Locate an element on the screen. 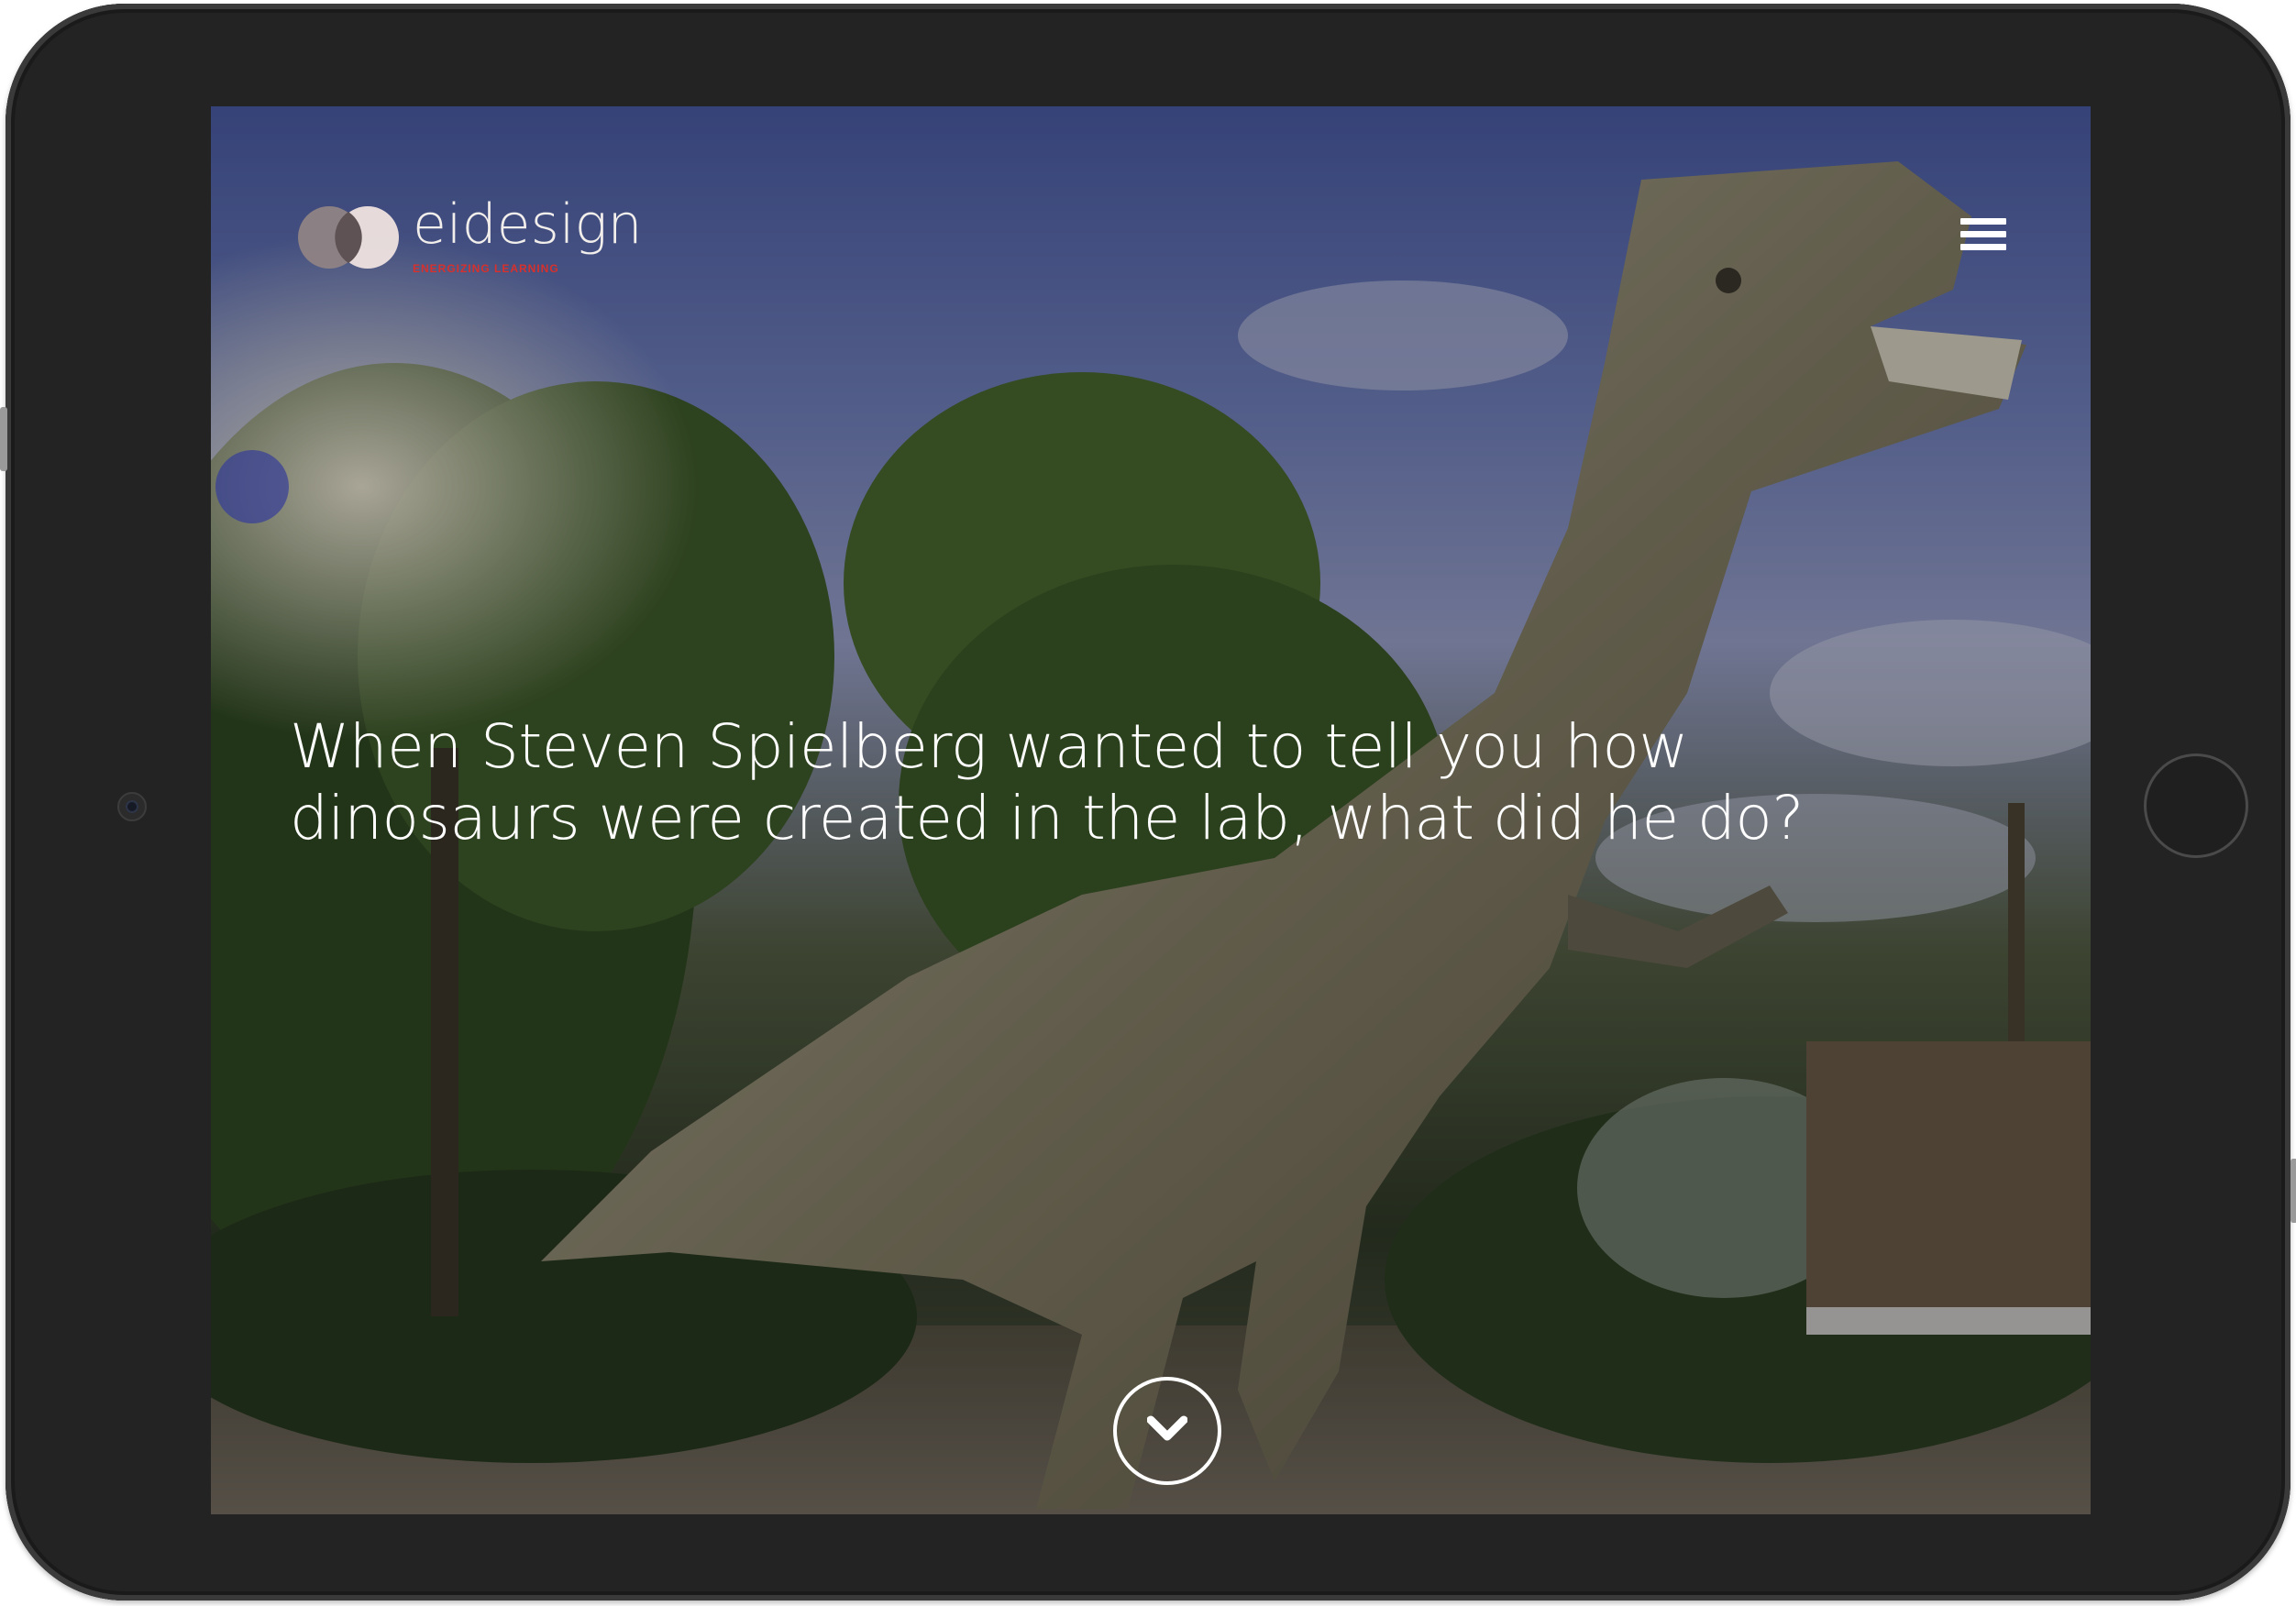 The height and width of the screenshot is (1606, 2296). home-button is located at coordinates (2196, 806).